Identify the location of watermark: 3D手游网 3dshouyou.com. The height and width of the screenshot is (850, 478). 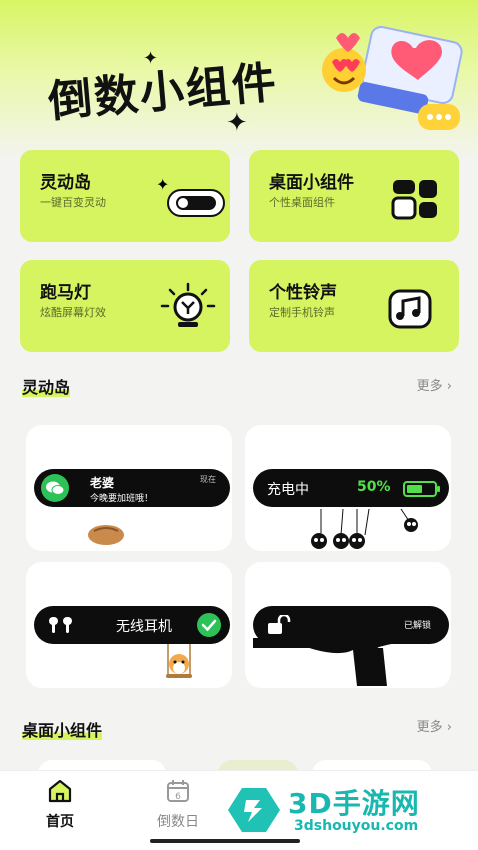
(350, 810).